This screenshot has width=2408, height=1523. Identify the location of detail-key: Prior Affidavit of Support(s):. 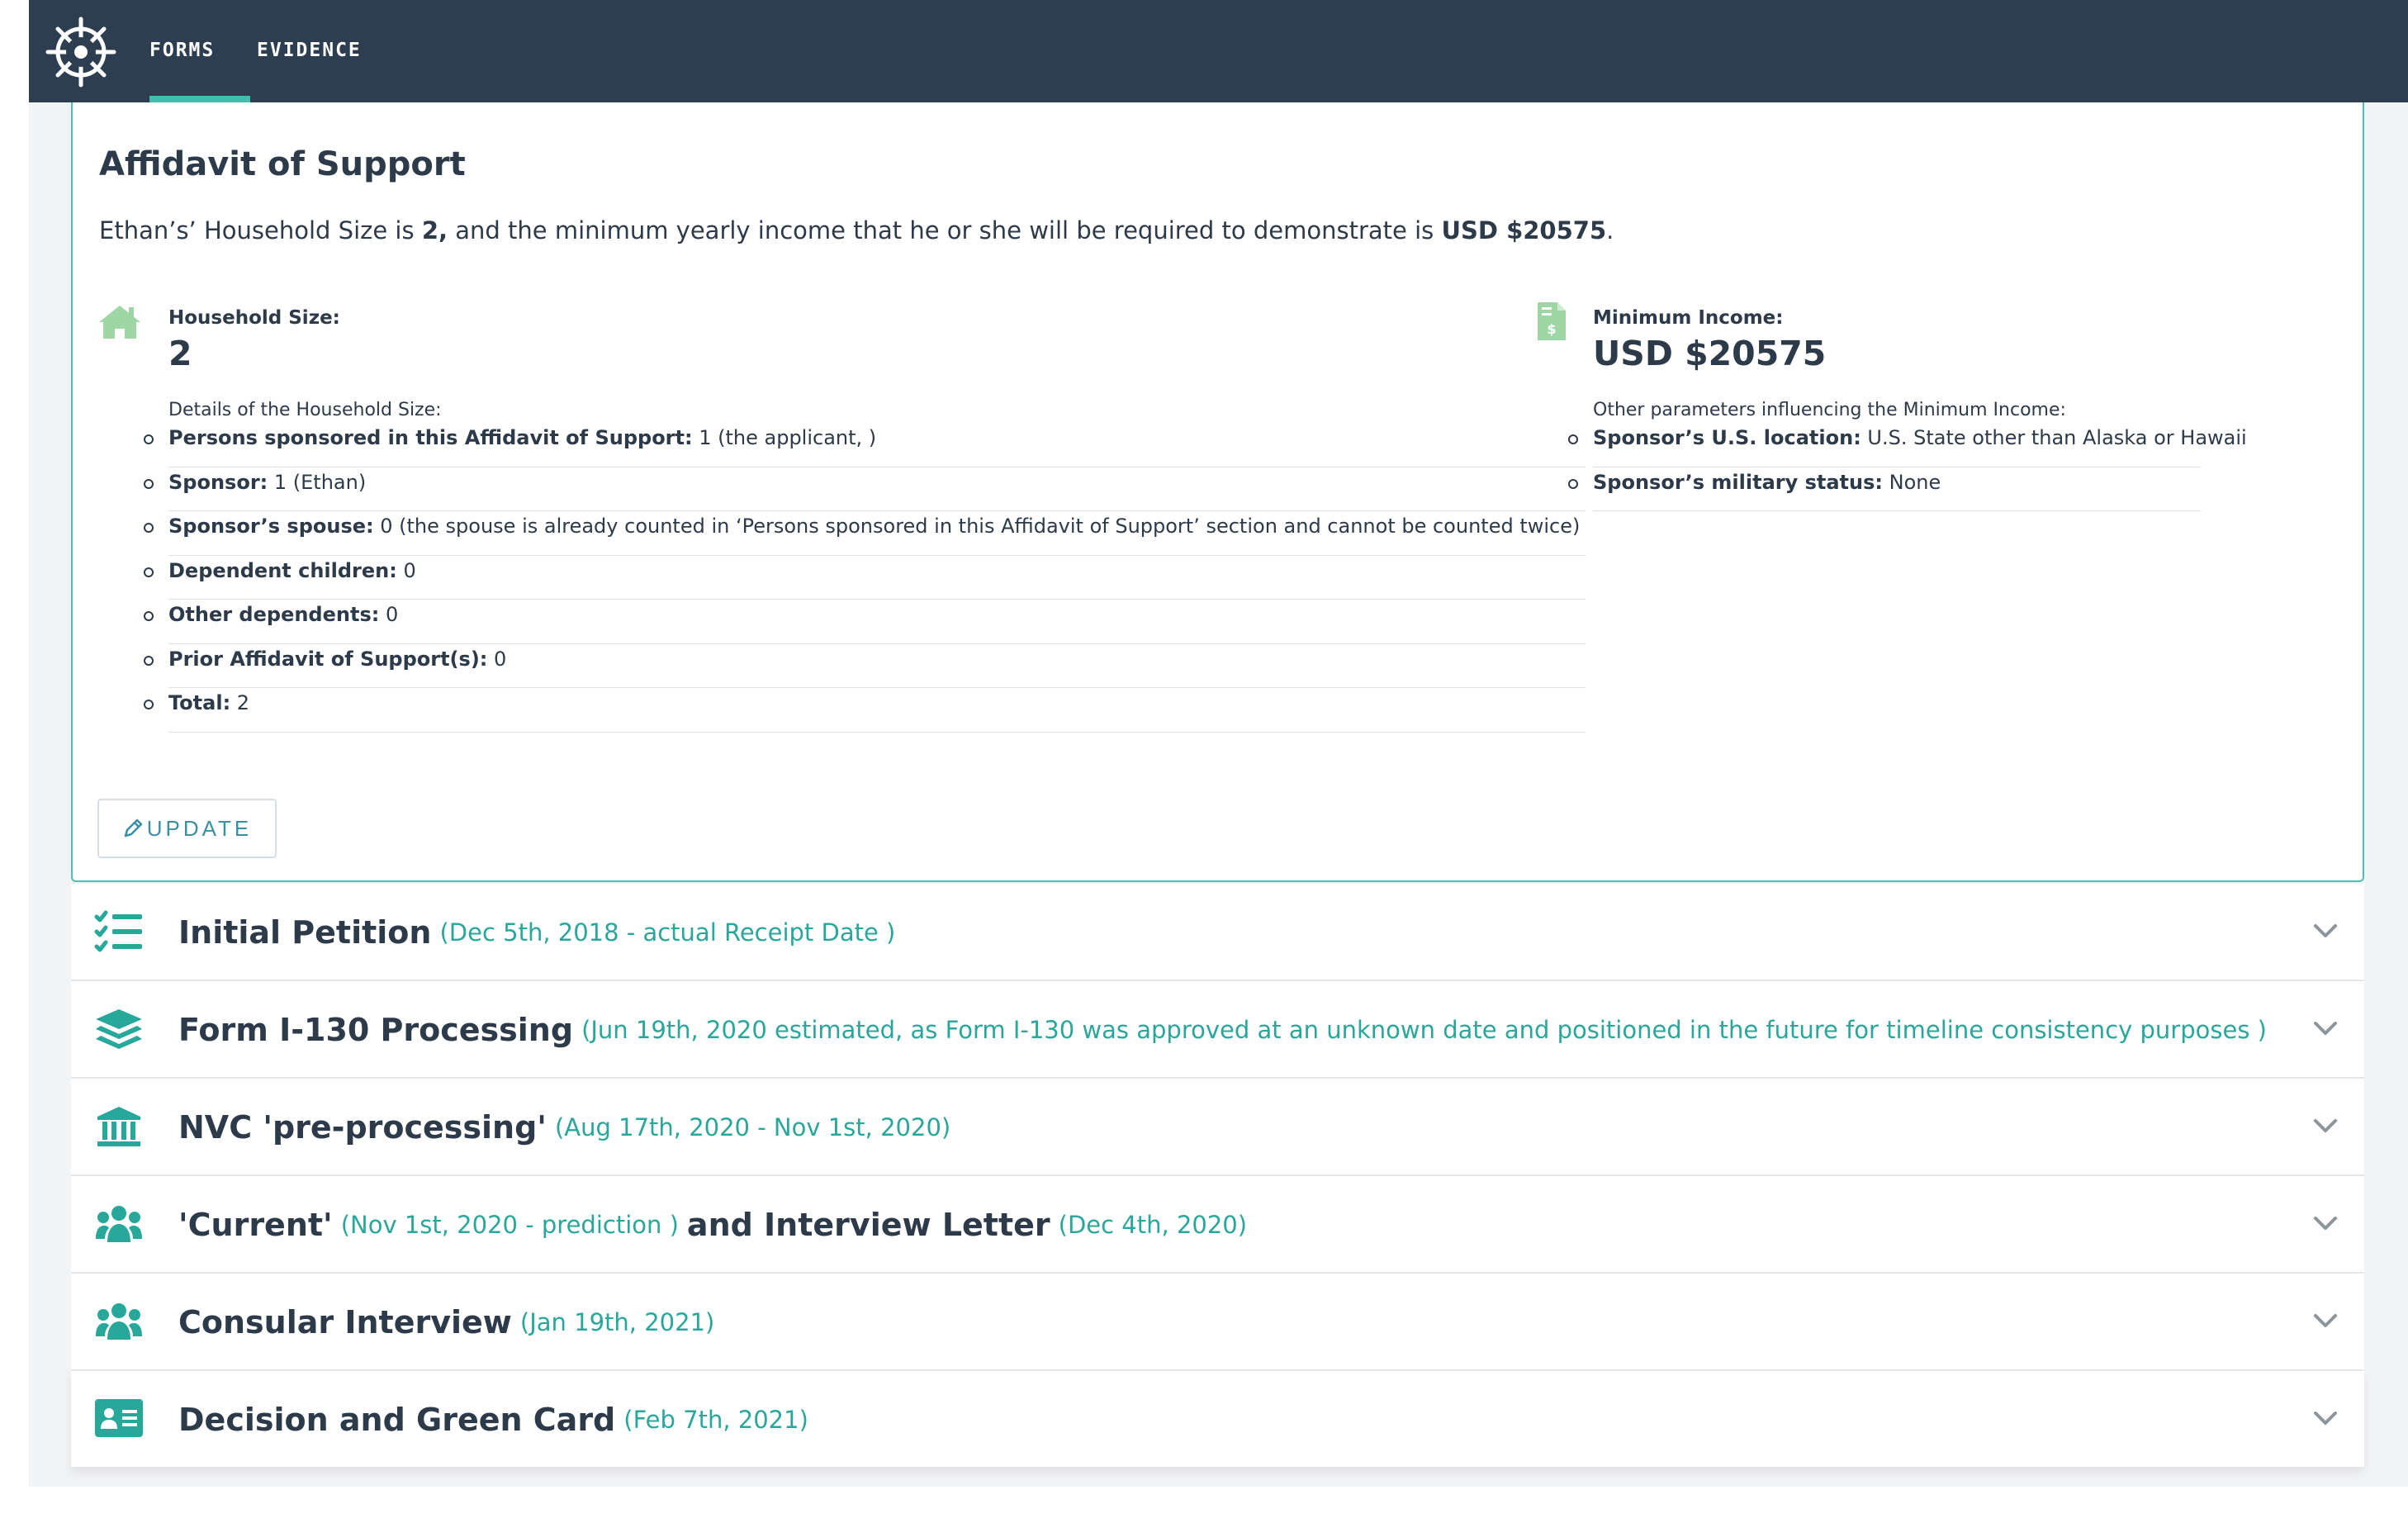
(328, 659).